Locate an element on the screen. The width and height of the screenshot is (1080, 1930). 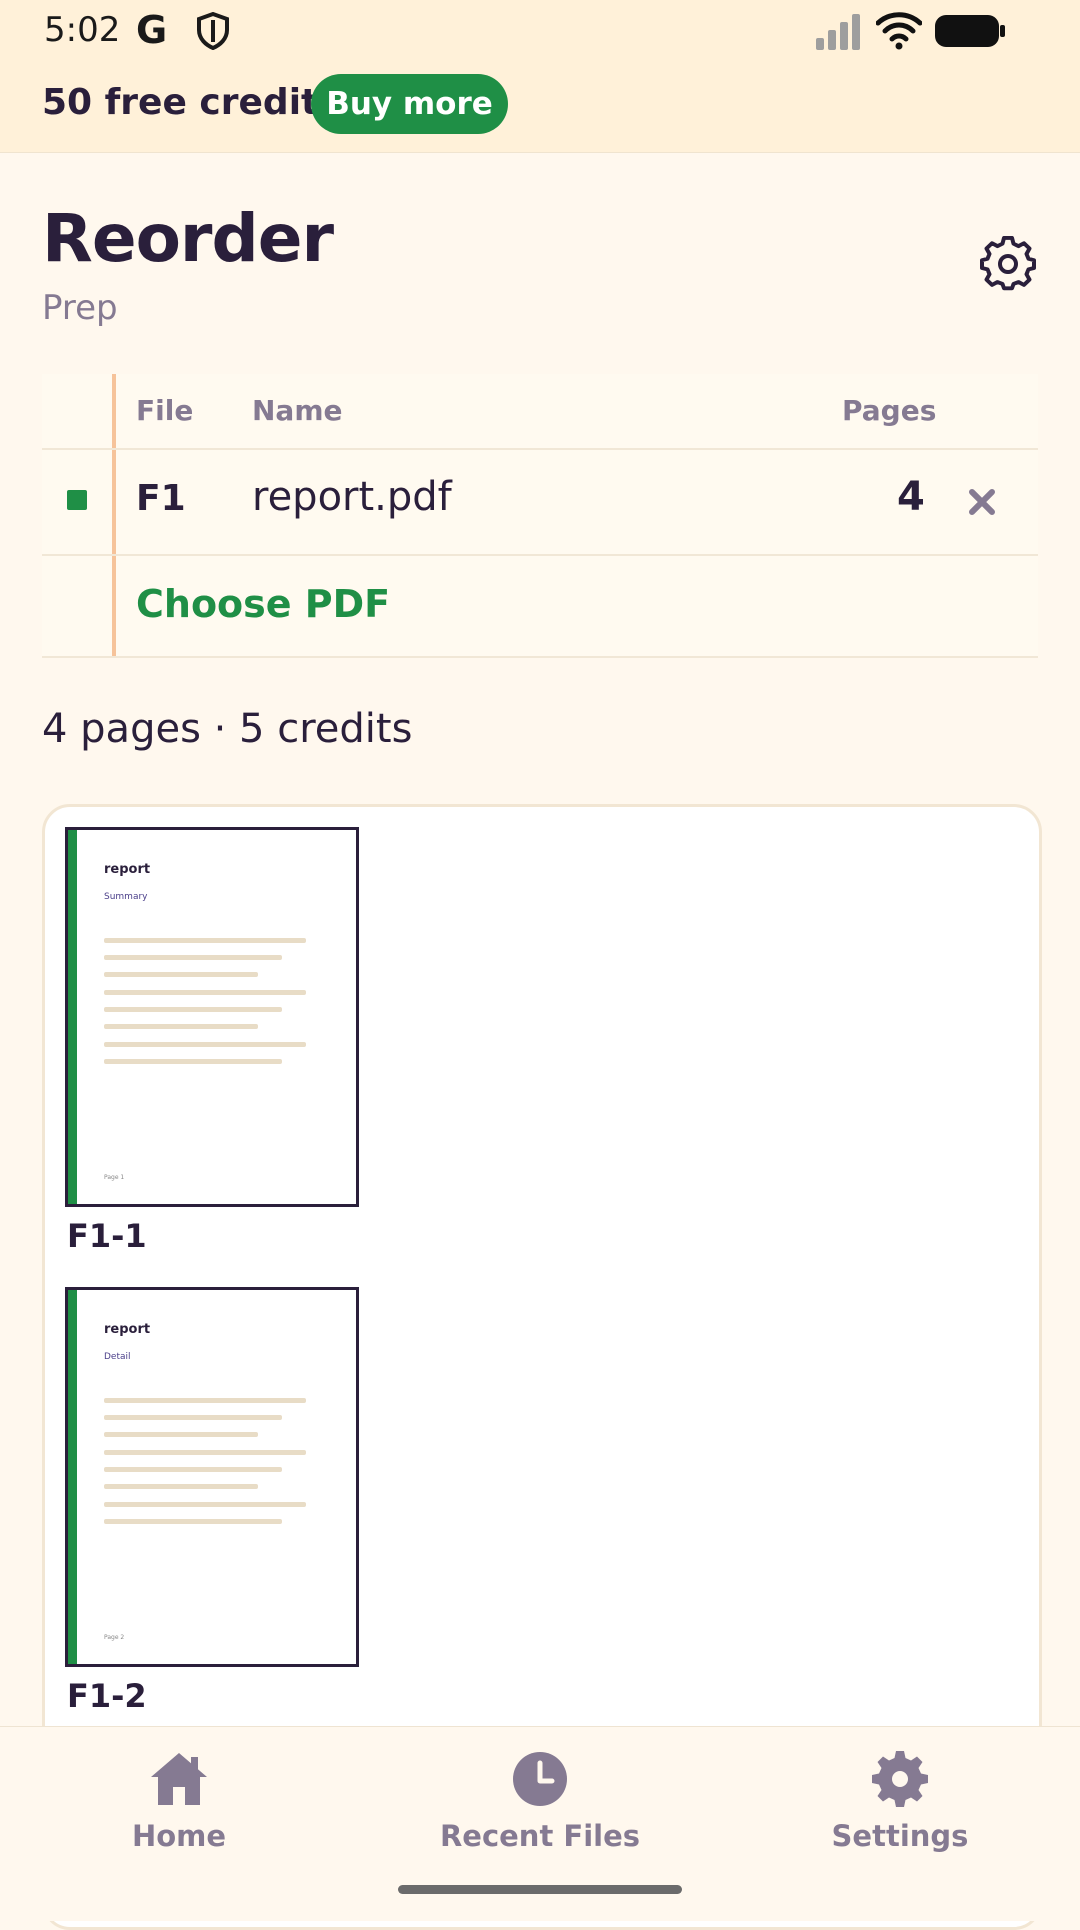
header-row-divider is located at coordinates (540, 449).